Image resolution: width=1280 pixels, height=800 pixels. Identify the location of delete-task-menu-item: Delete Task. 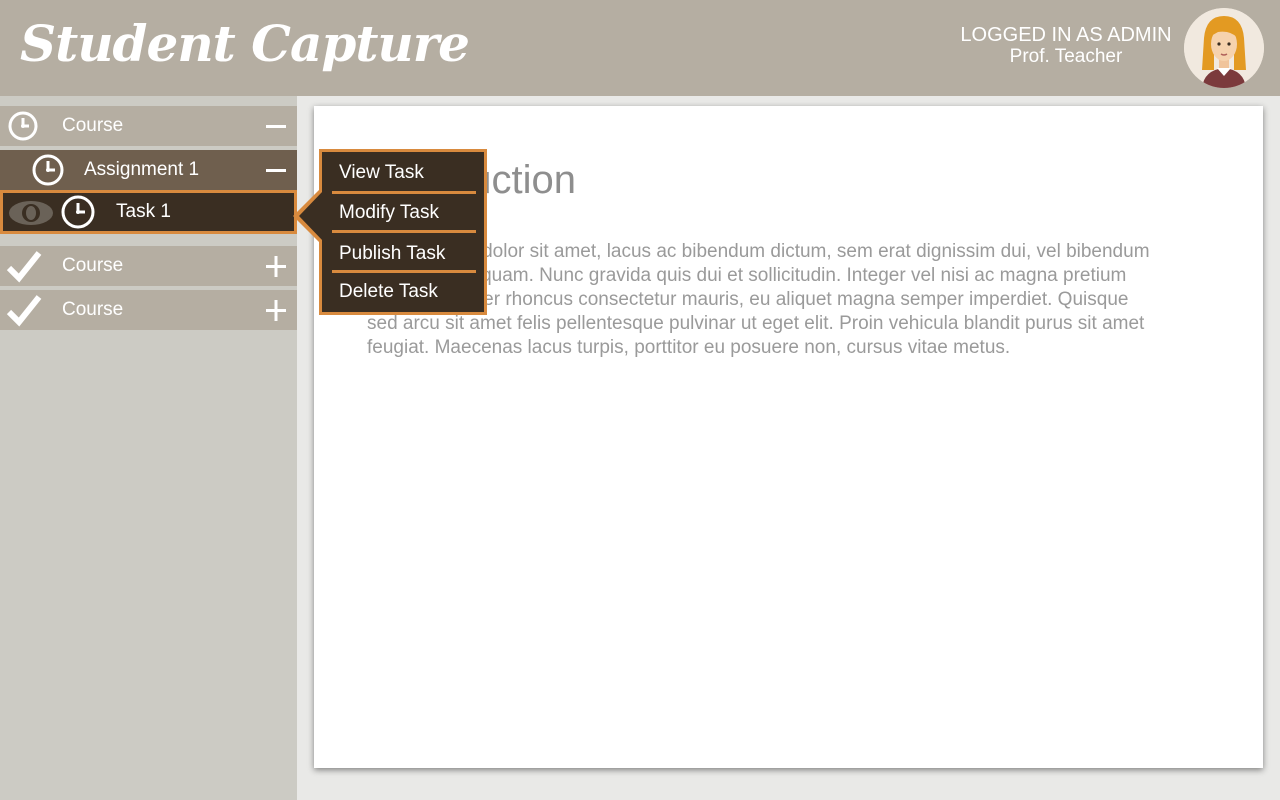
(404, 292).